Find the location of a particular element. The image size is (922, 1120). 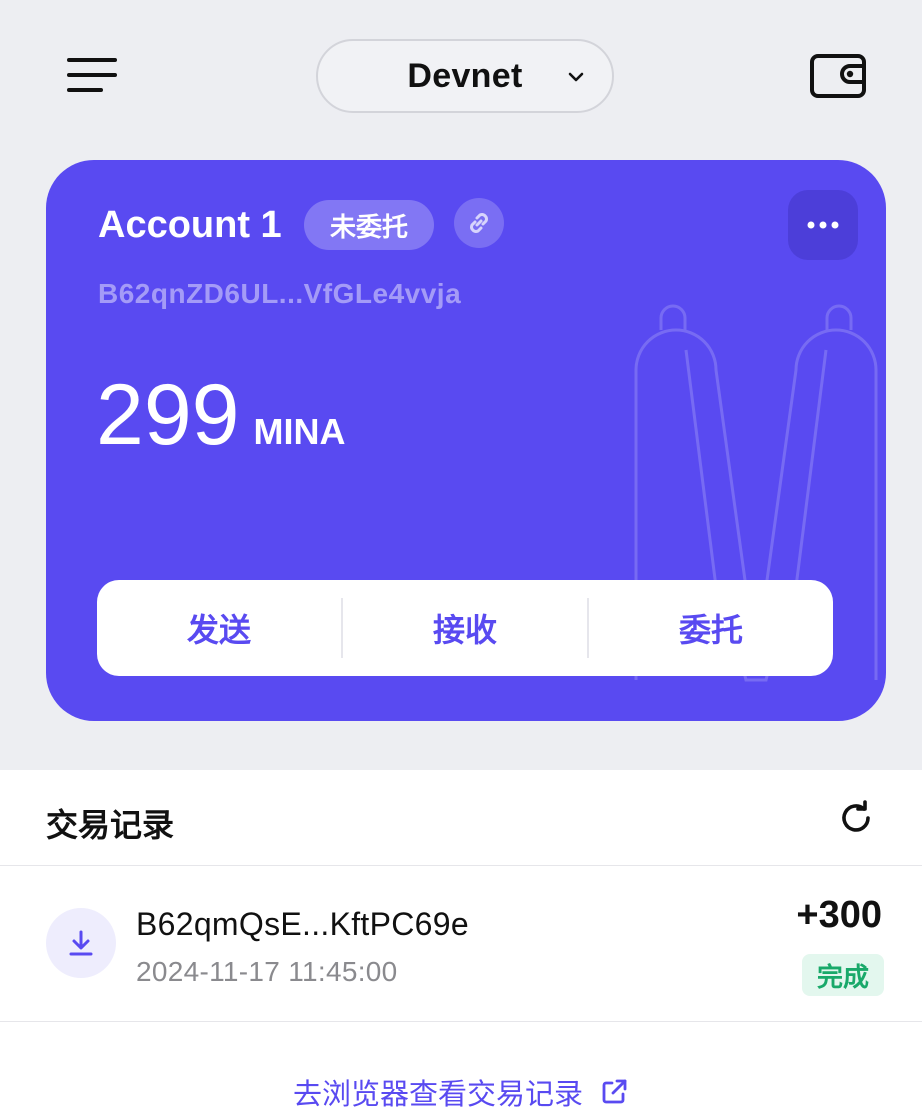

wallet-button is located at coordinates (838, 76).